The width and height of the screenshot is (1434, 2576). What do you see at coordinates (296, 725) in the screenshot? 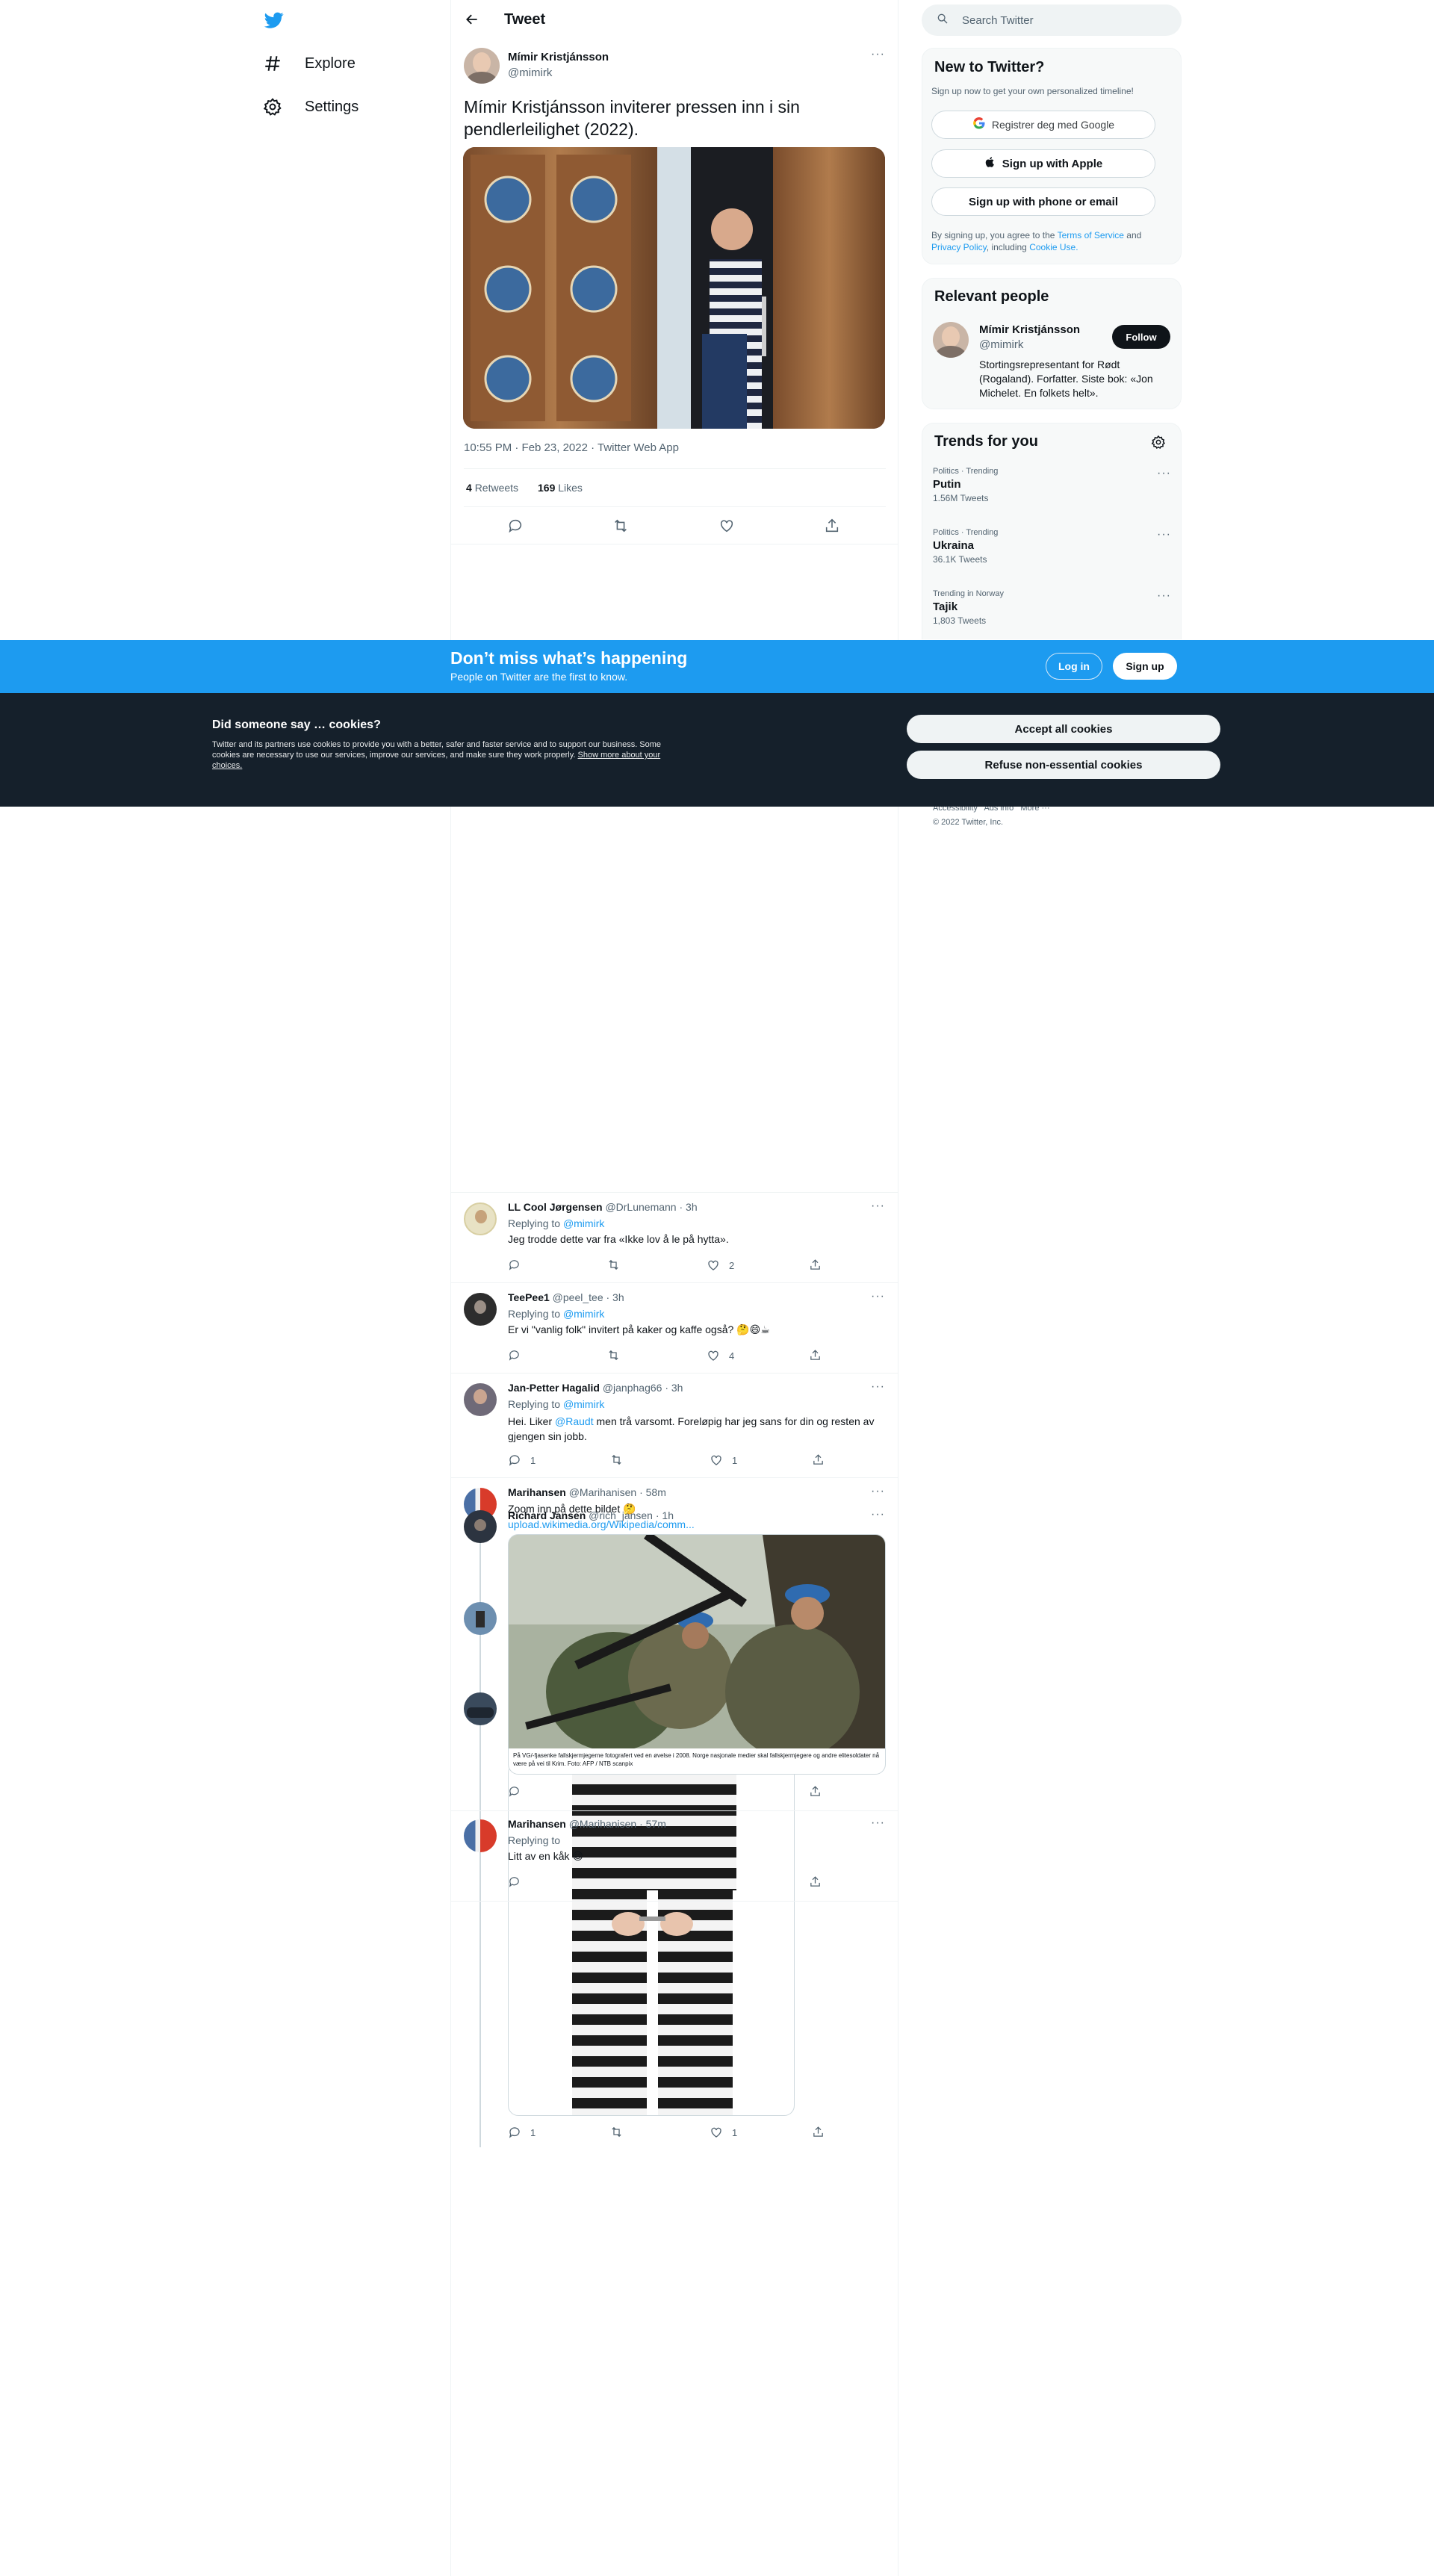
I see `cookie-title: Did someone say … cookies?` at bounding box center [296, 725].